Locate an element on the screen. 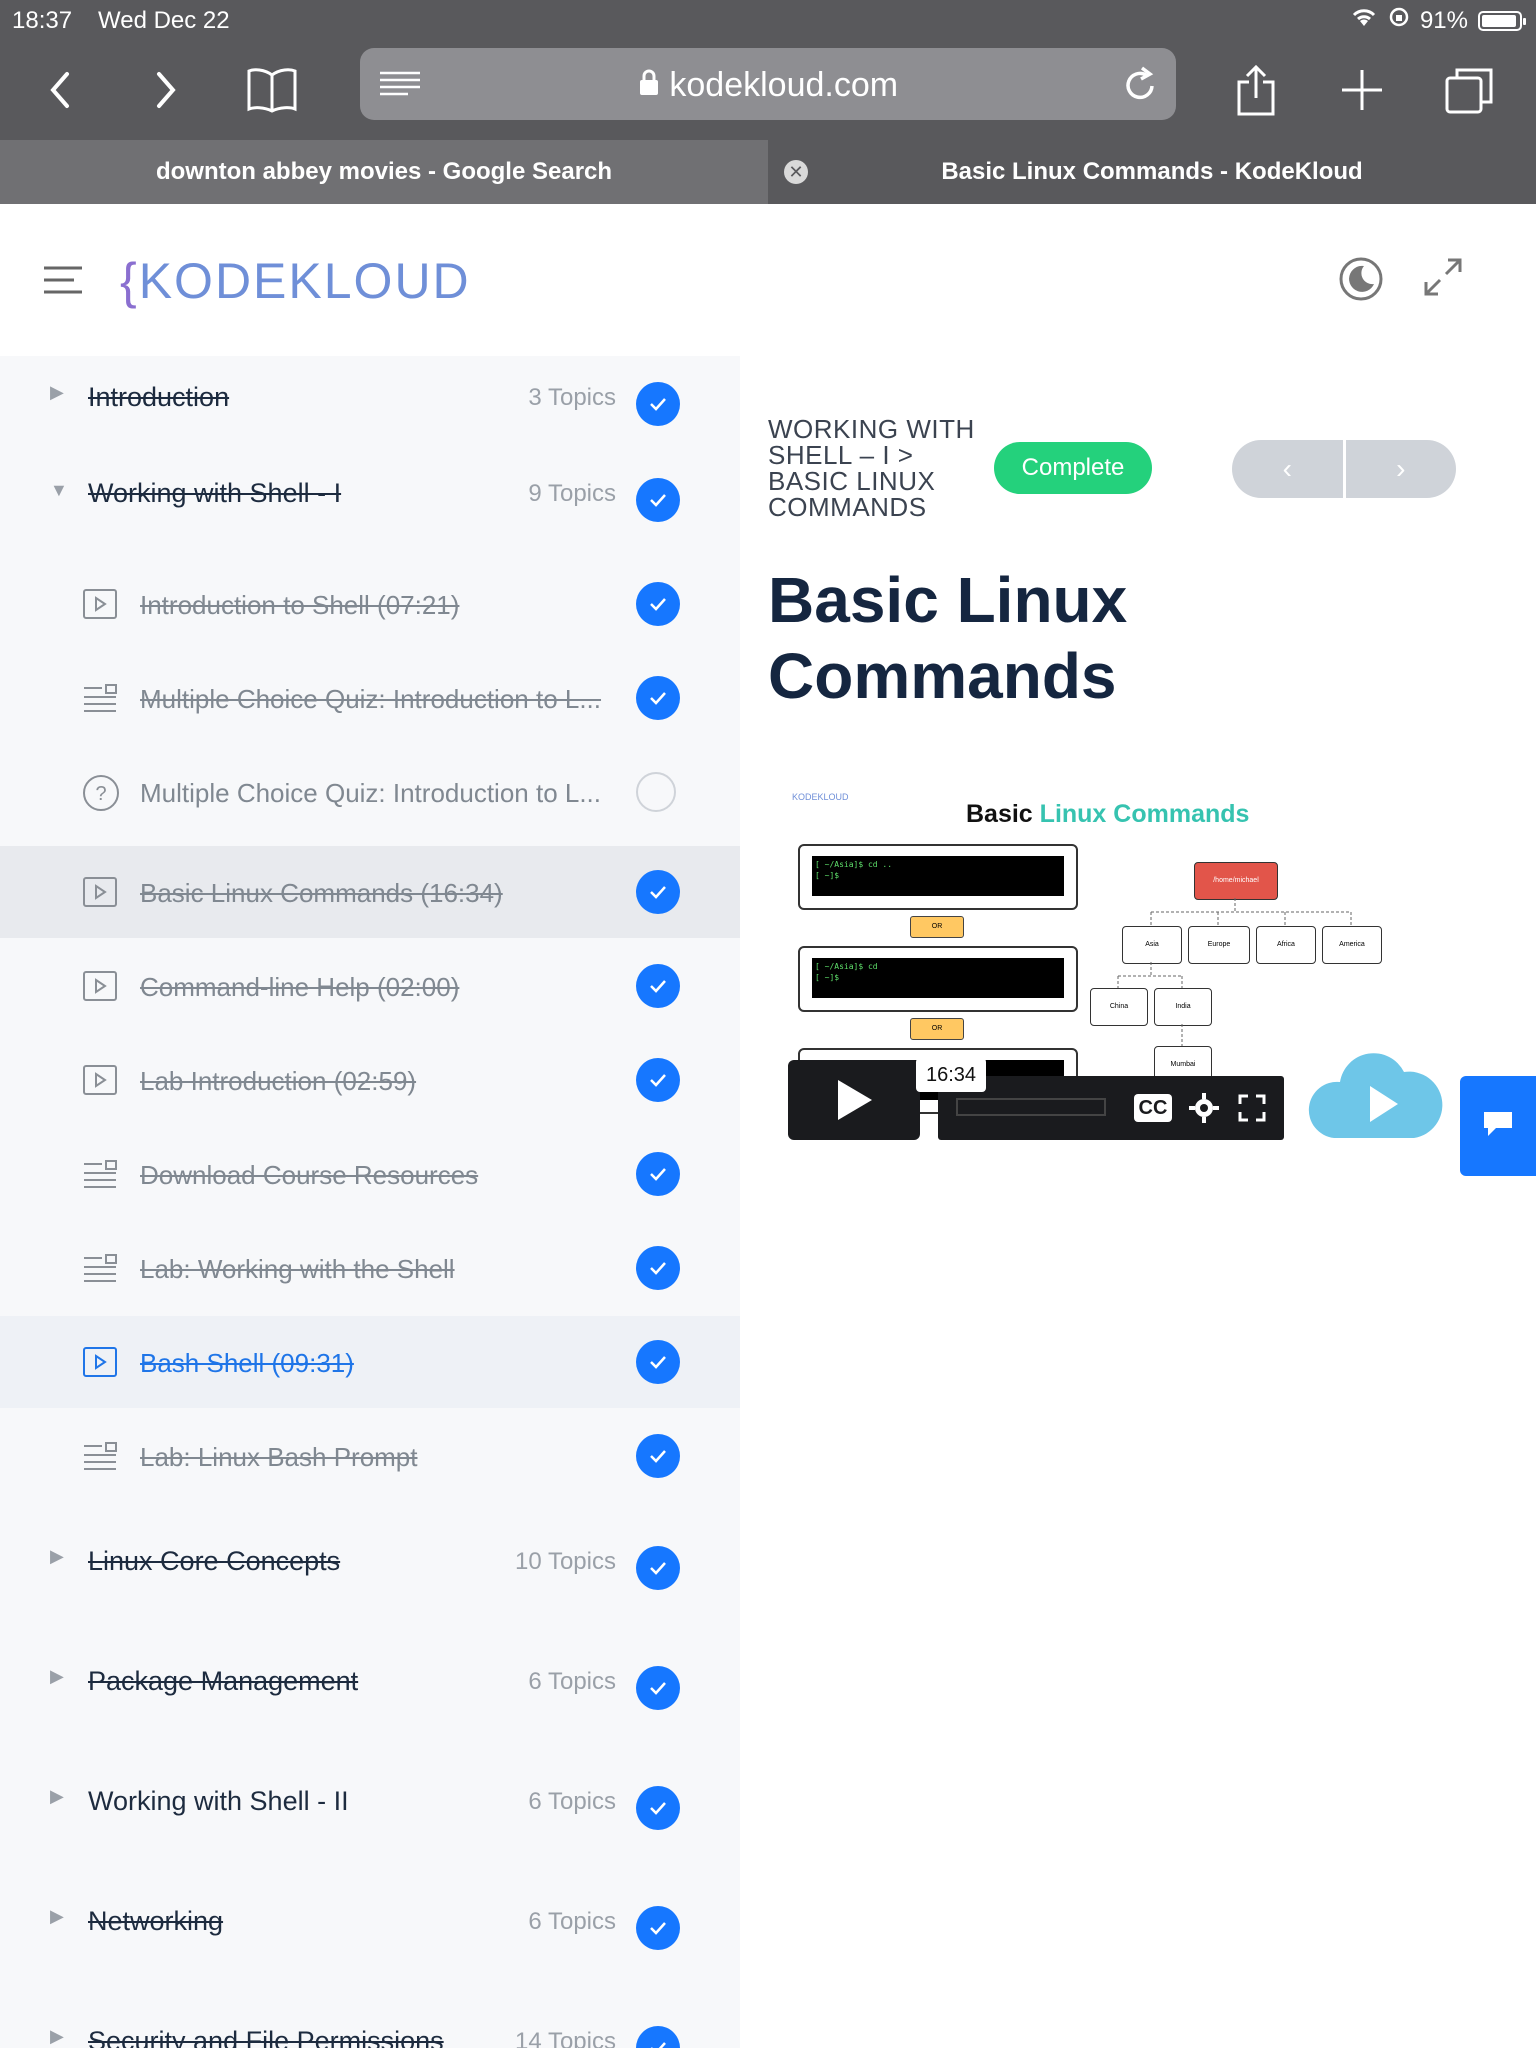  browser-toolbar: kodekloud.com is located at coordinates (768, 90).